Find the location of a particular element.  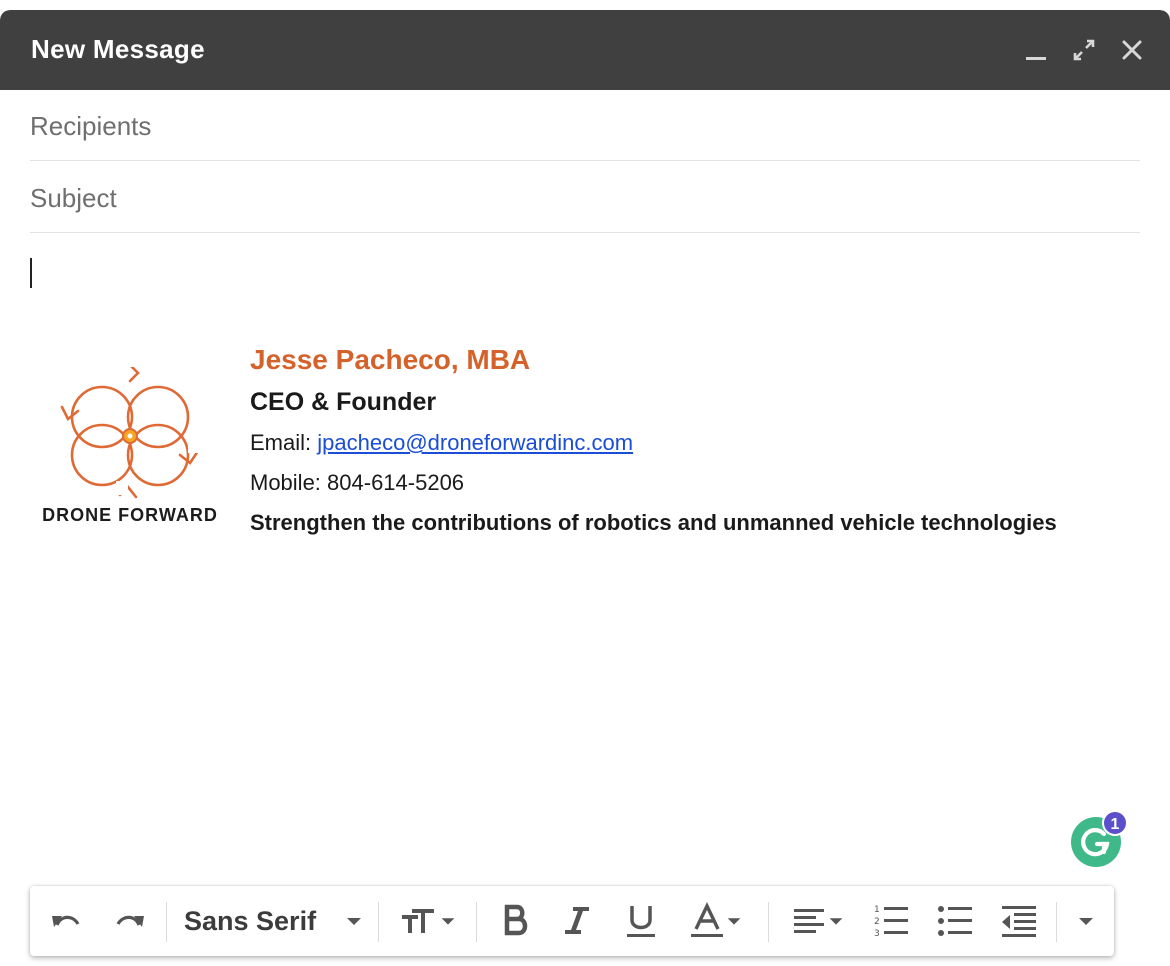

signature-name: Jesse Pacheco, MBA is located at coordinates (390, 359).